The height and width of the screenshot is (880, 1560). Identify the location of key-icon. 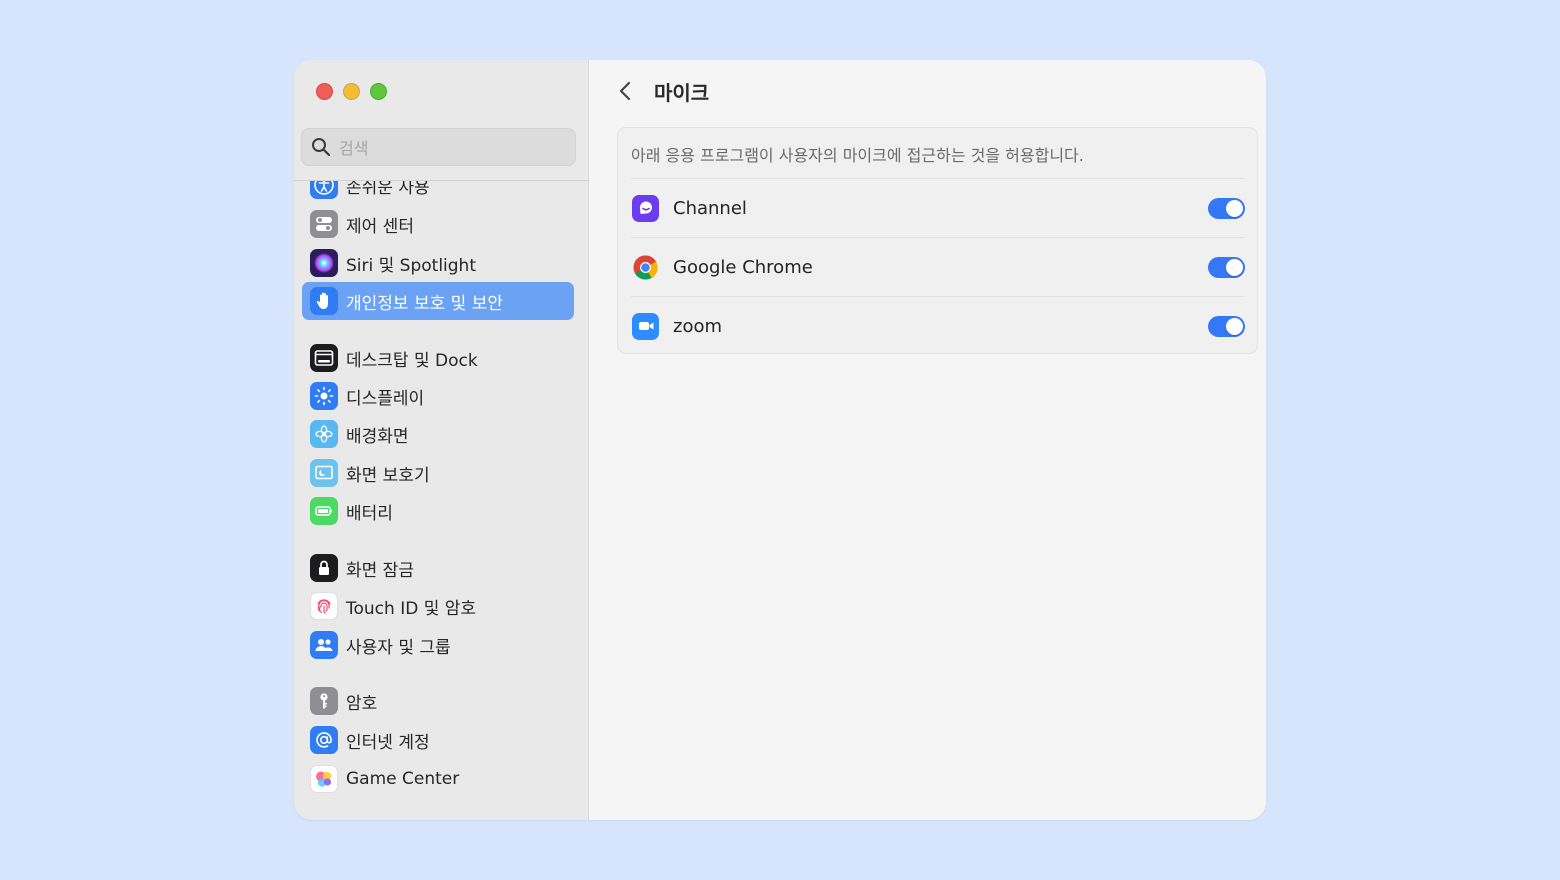
(324, 701).